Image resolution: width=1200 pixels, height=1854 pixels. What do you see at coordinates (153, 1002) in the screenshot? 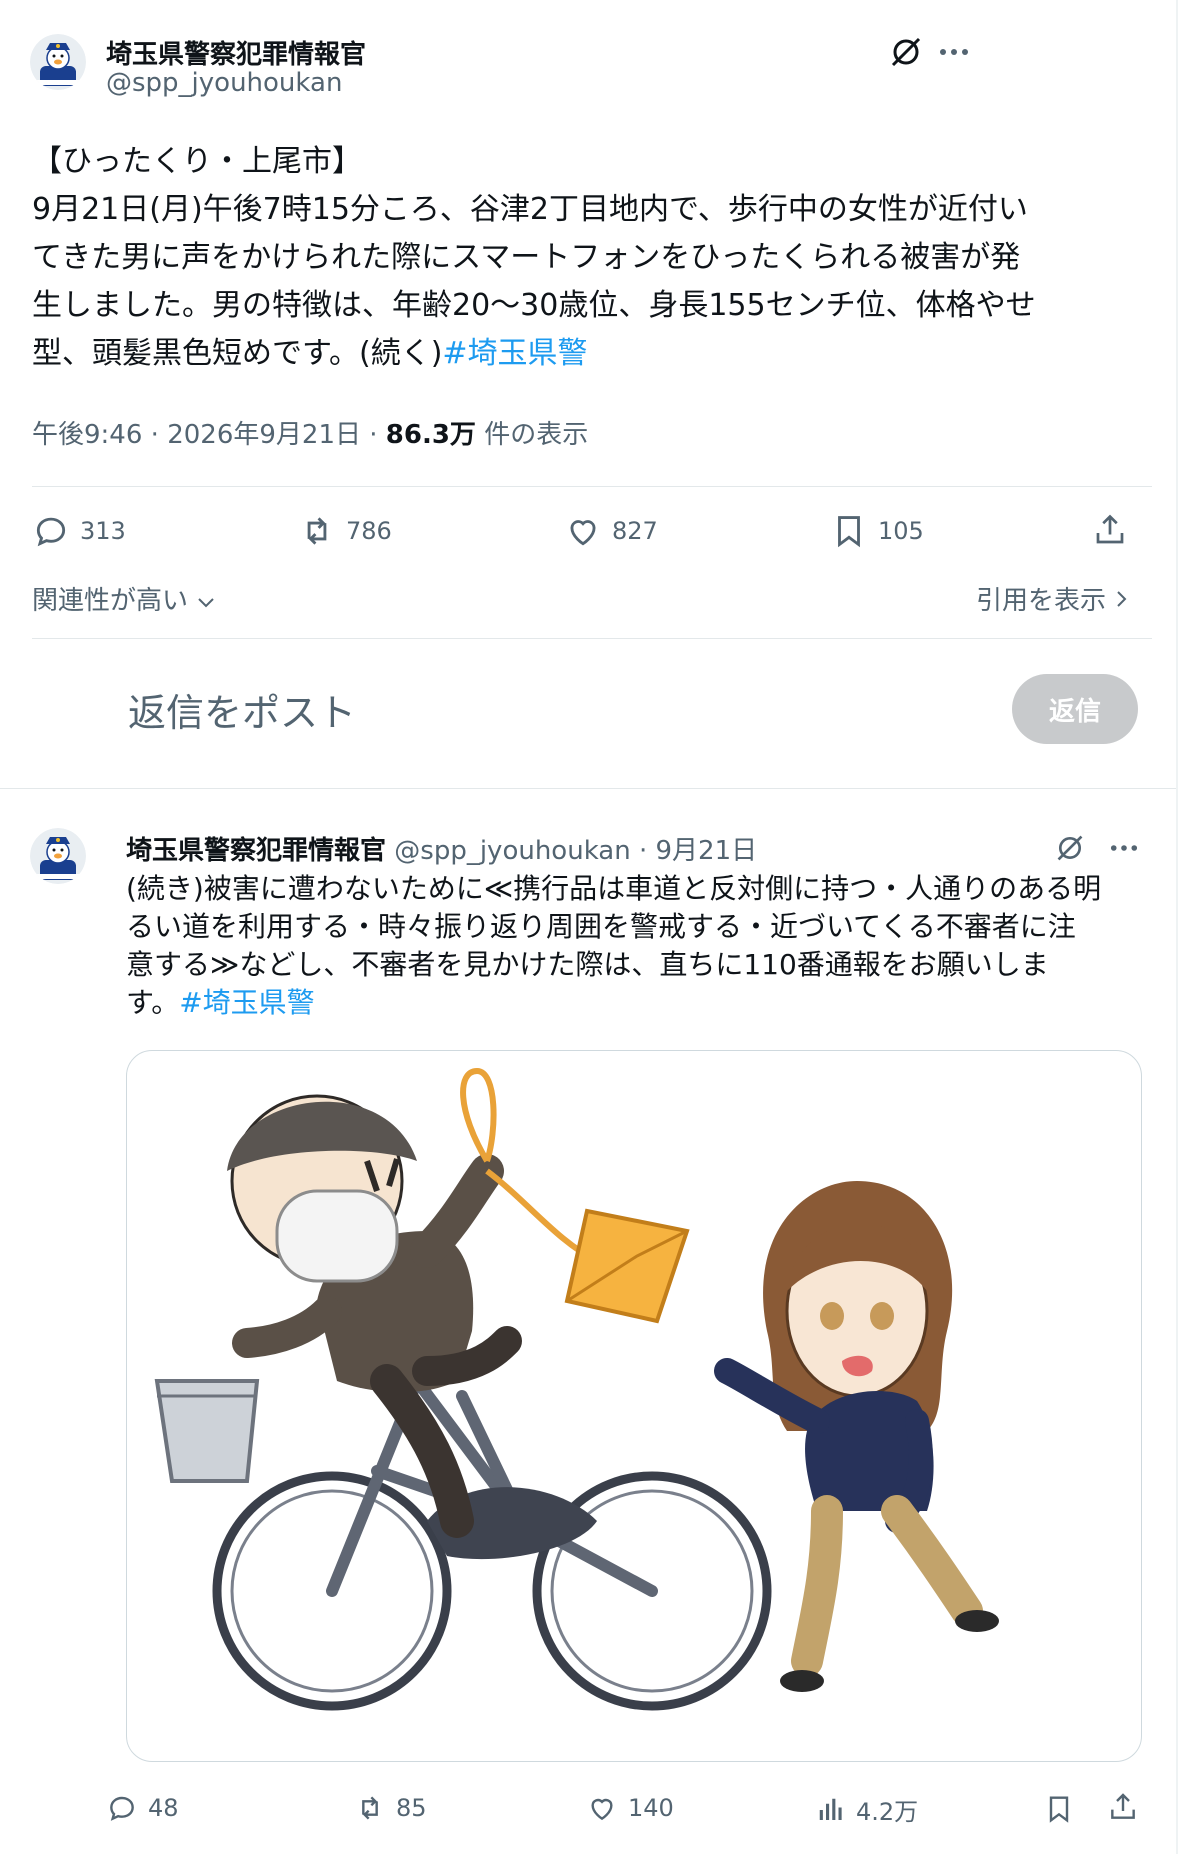
I see `reply-text-last: す。` at bounding box center [153, 1002].